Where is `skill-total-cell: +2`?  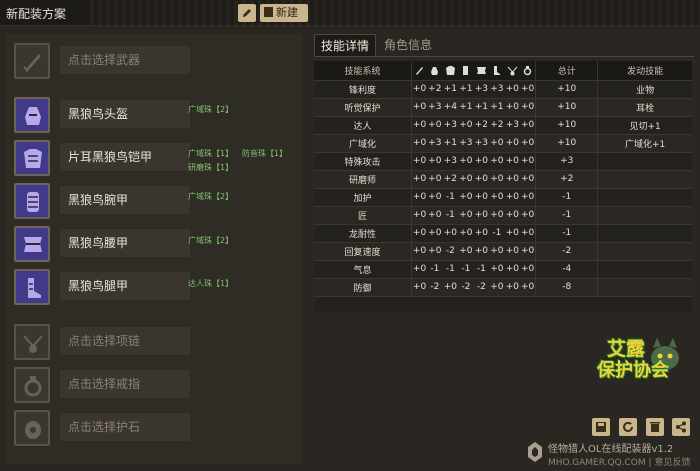 skill-total-cell: +2 is located at coordinates (566, 179).